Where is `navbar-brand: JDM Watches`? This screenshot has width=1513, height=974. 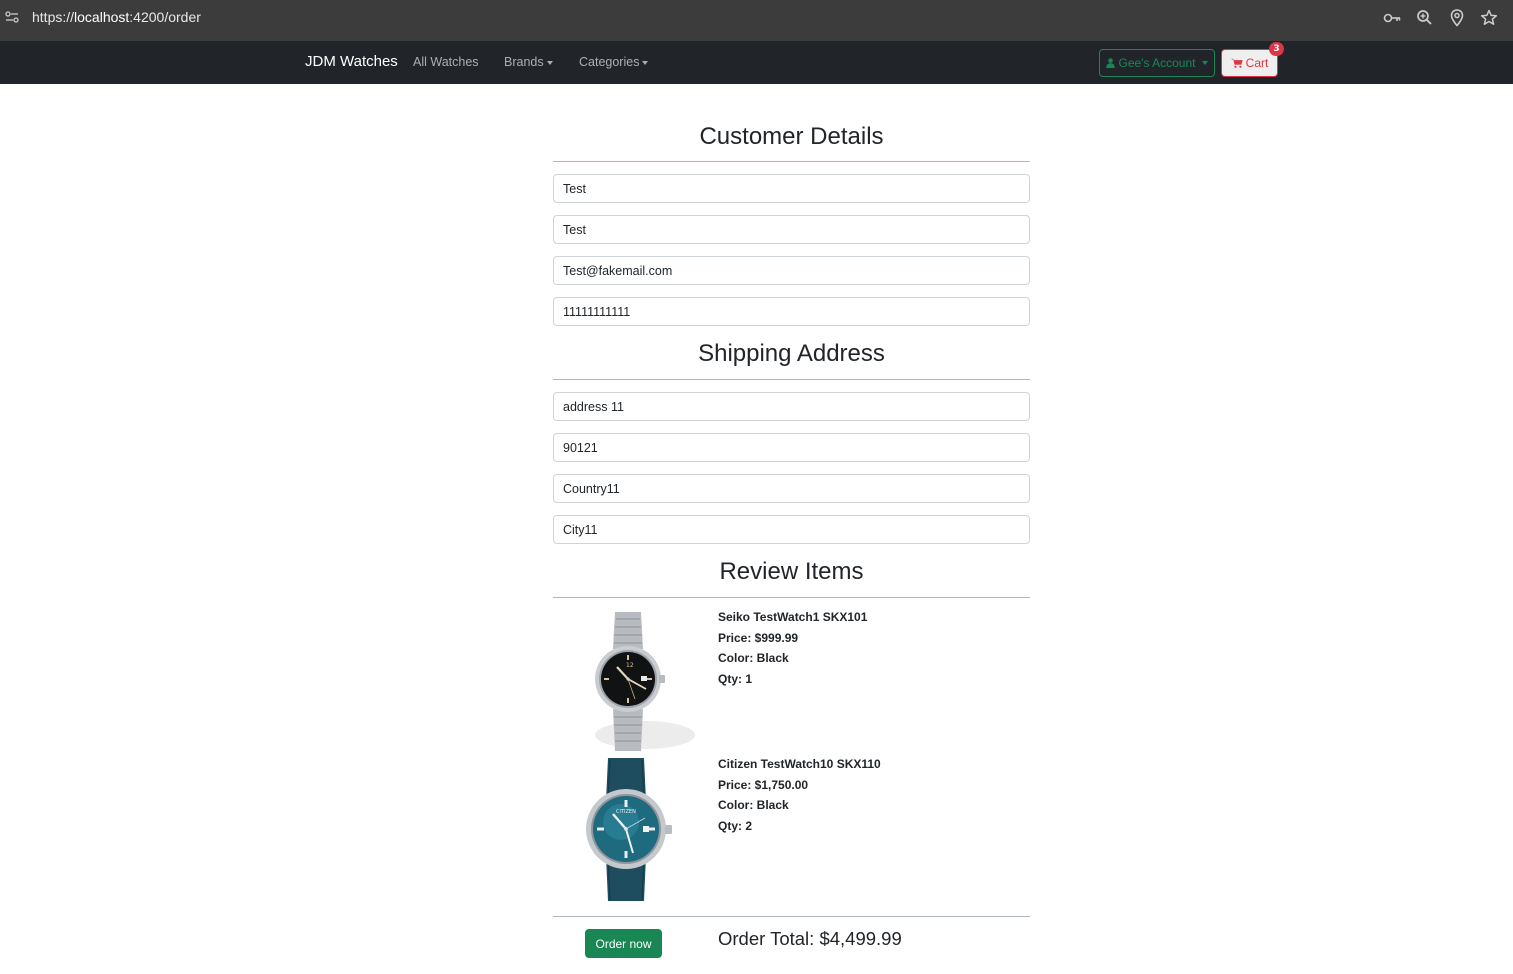 navbar-brand: JDM Watches is located at coordinates (351, 61).